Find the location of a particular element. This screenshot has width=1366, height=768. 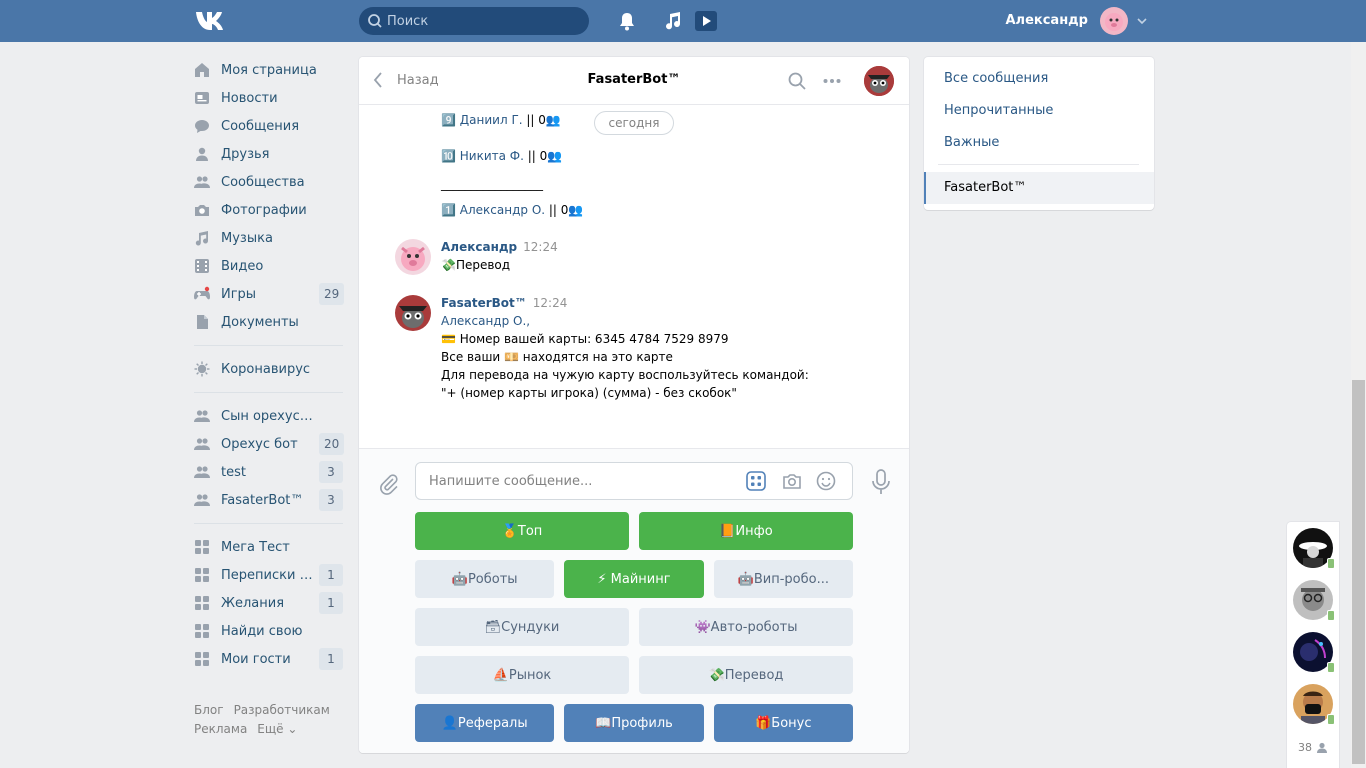

sidebar-item: Моя страница is located at coordinates (270, 70).